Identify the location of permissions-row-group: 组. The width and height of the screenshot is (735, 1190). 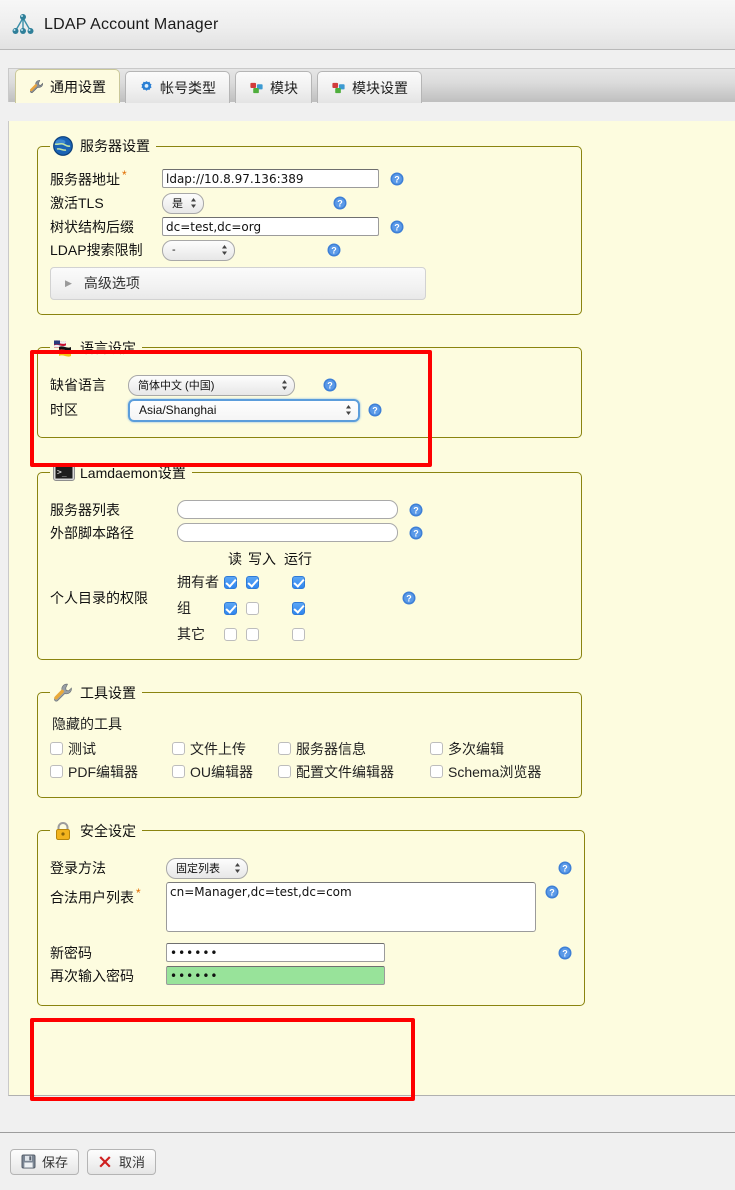
(247, 608).